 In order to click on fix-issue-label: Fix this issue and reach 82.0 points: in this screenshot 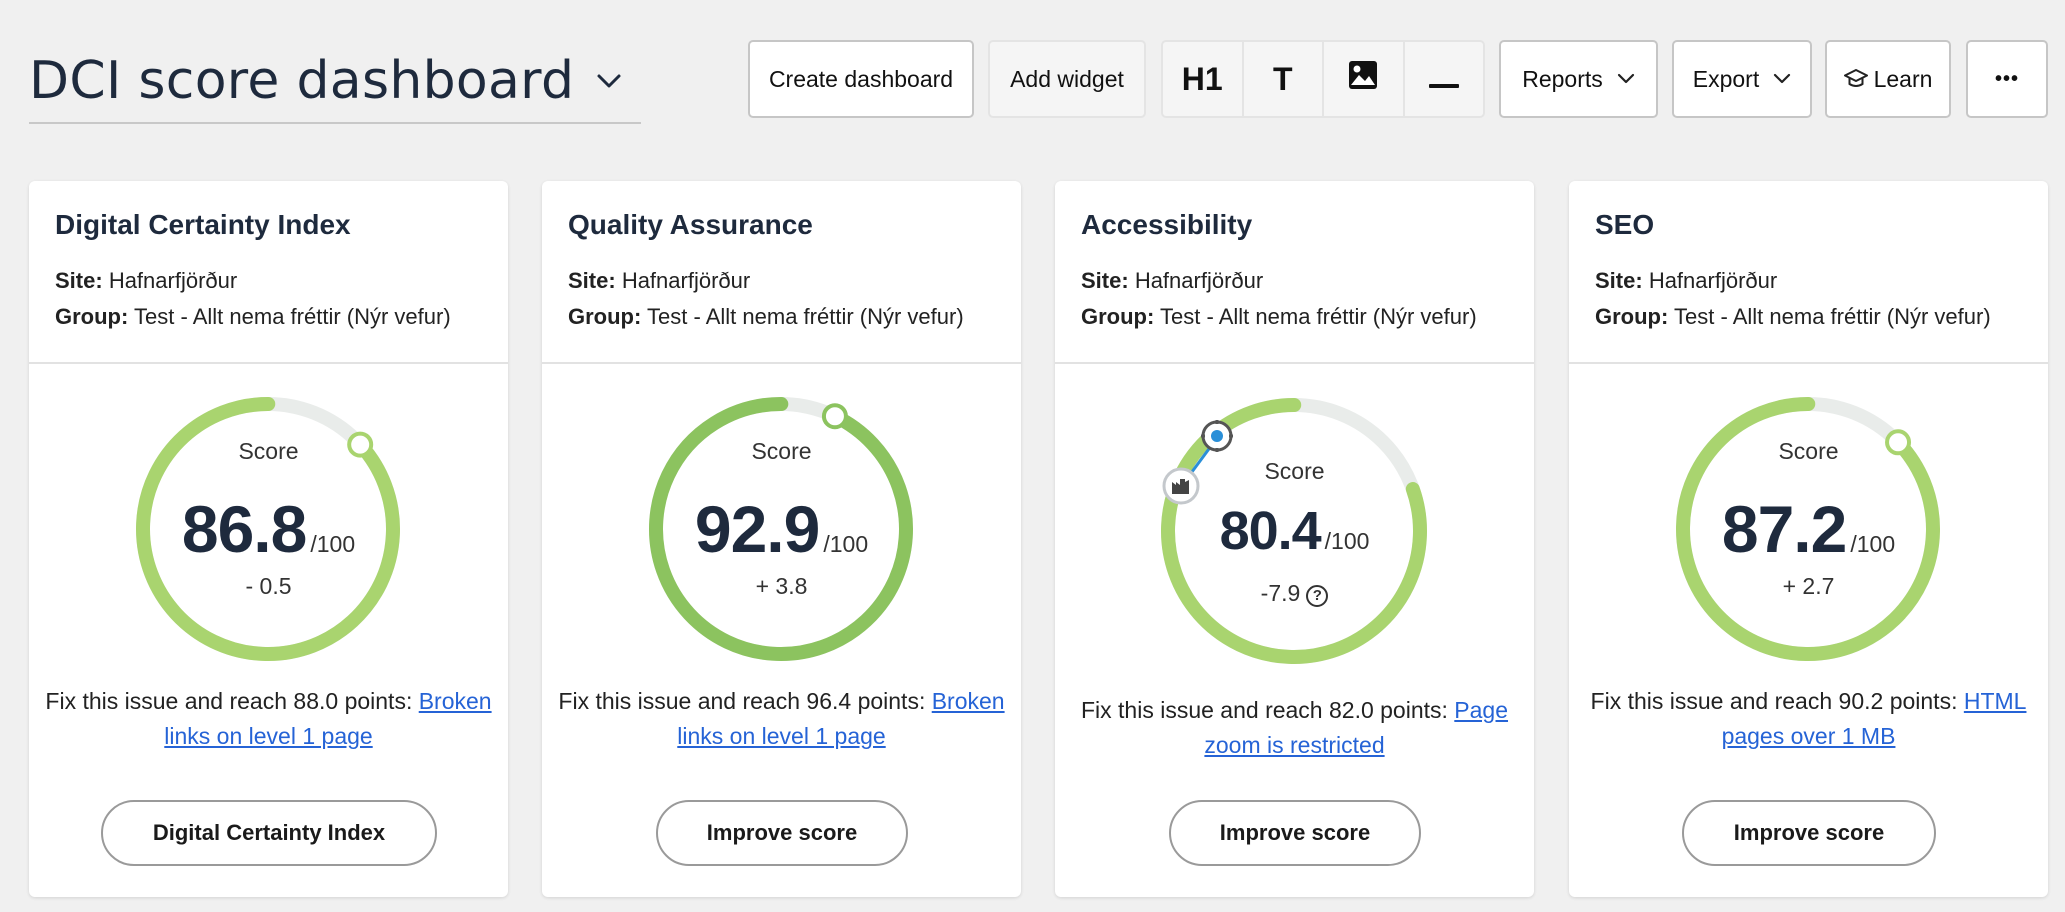, I will do `click(1264, 710)`.